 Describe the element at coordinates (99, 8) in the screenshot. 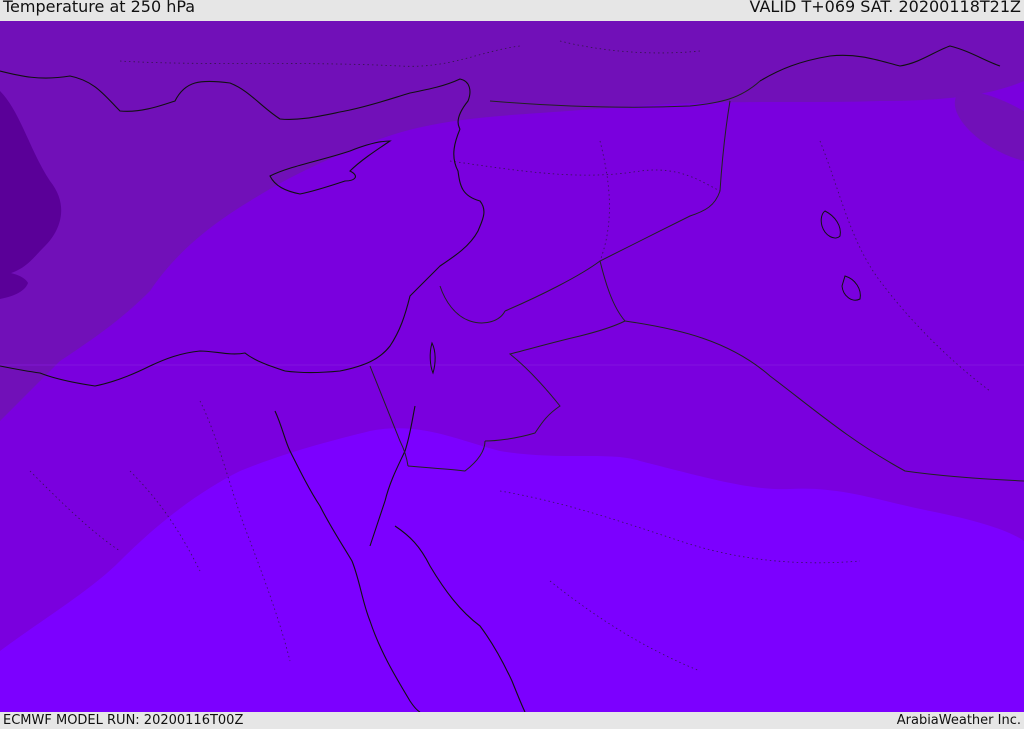

I see `map-title: Temperature at 250 hPa` at that location.